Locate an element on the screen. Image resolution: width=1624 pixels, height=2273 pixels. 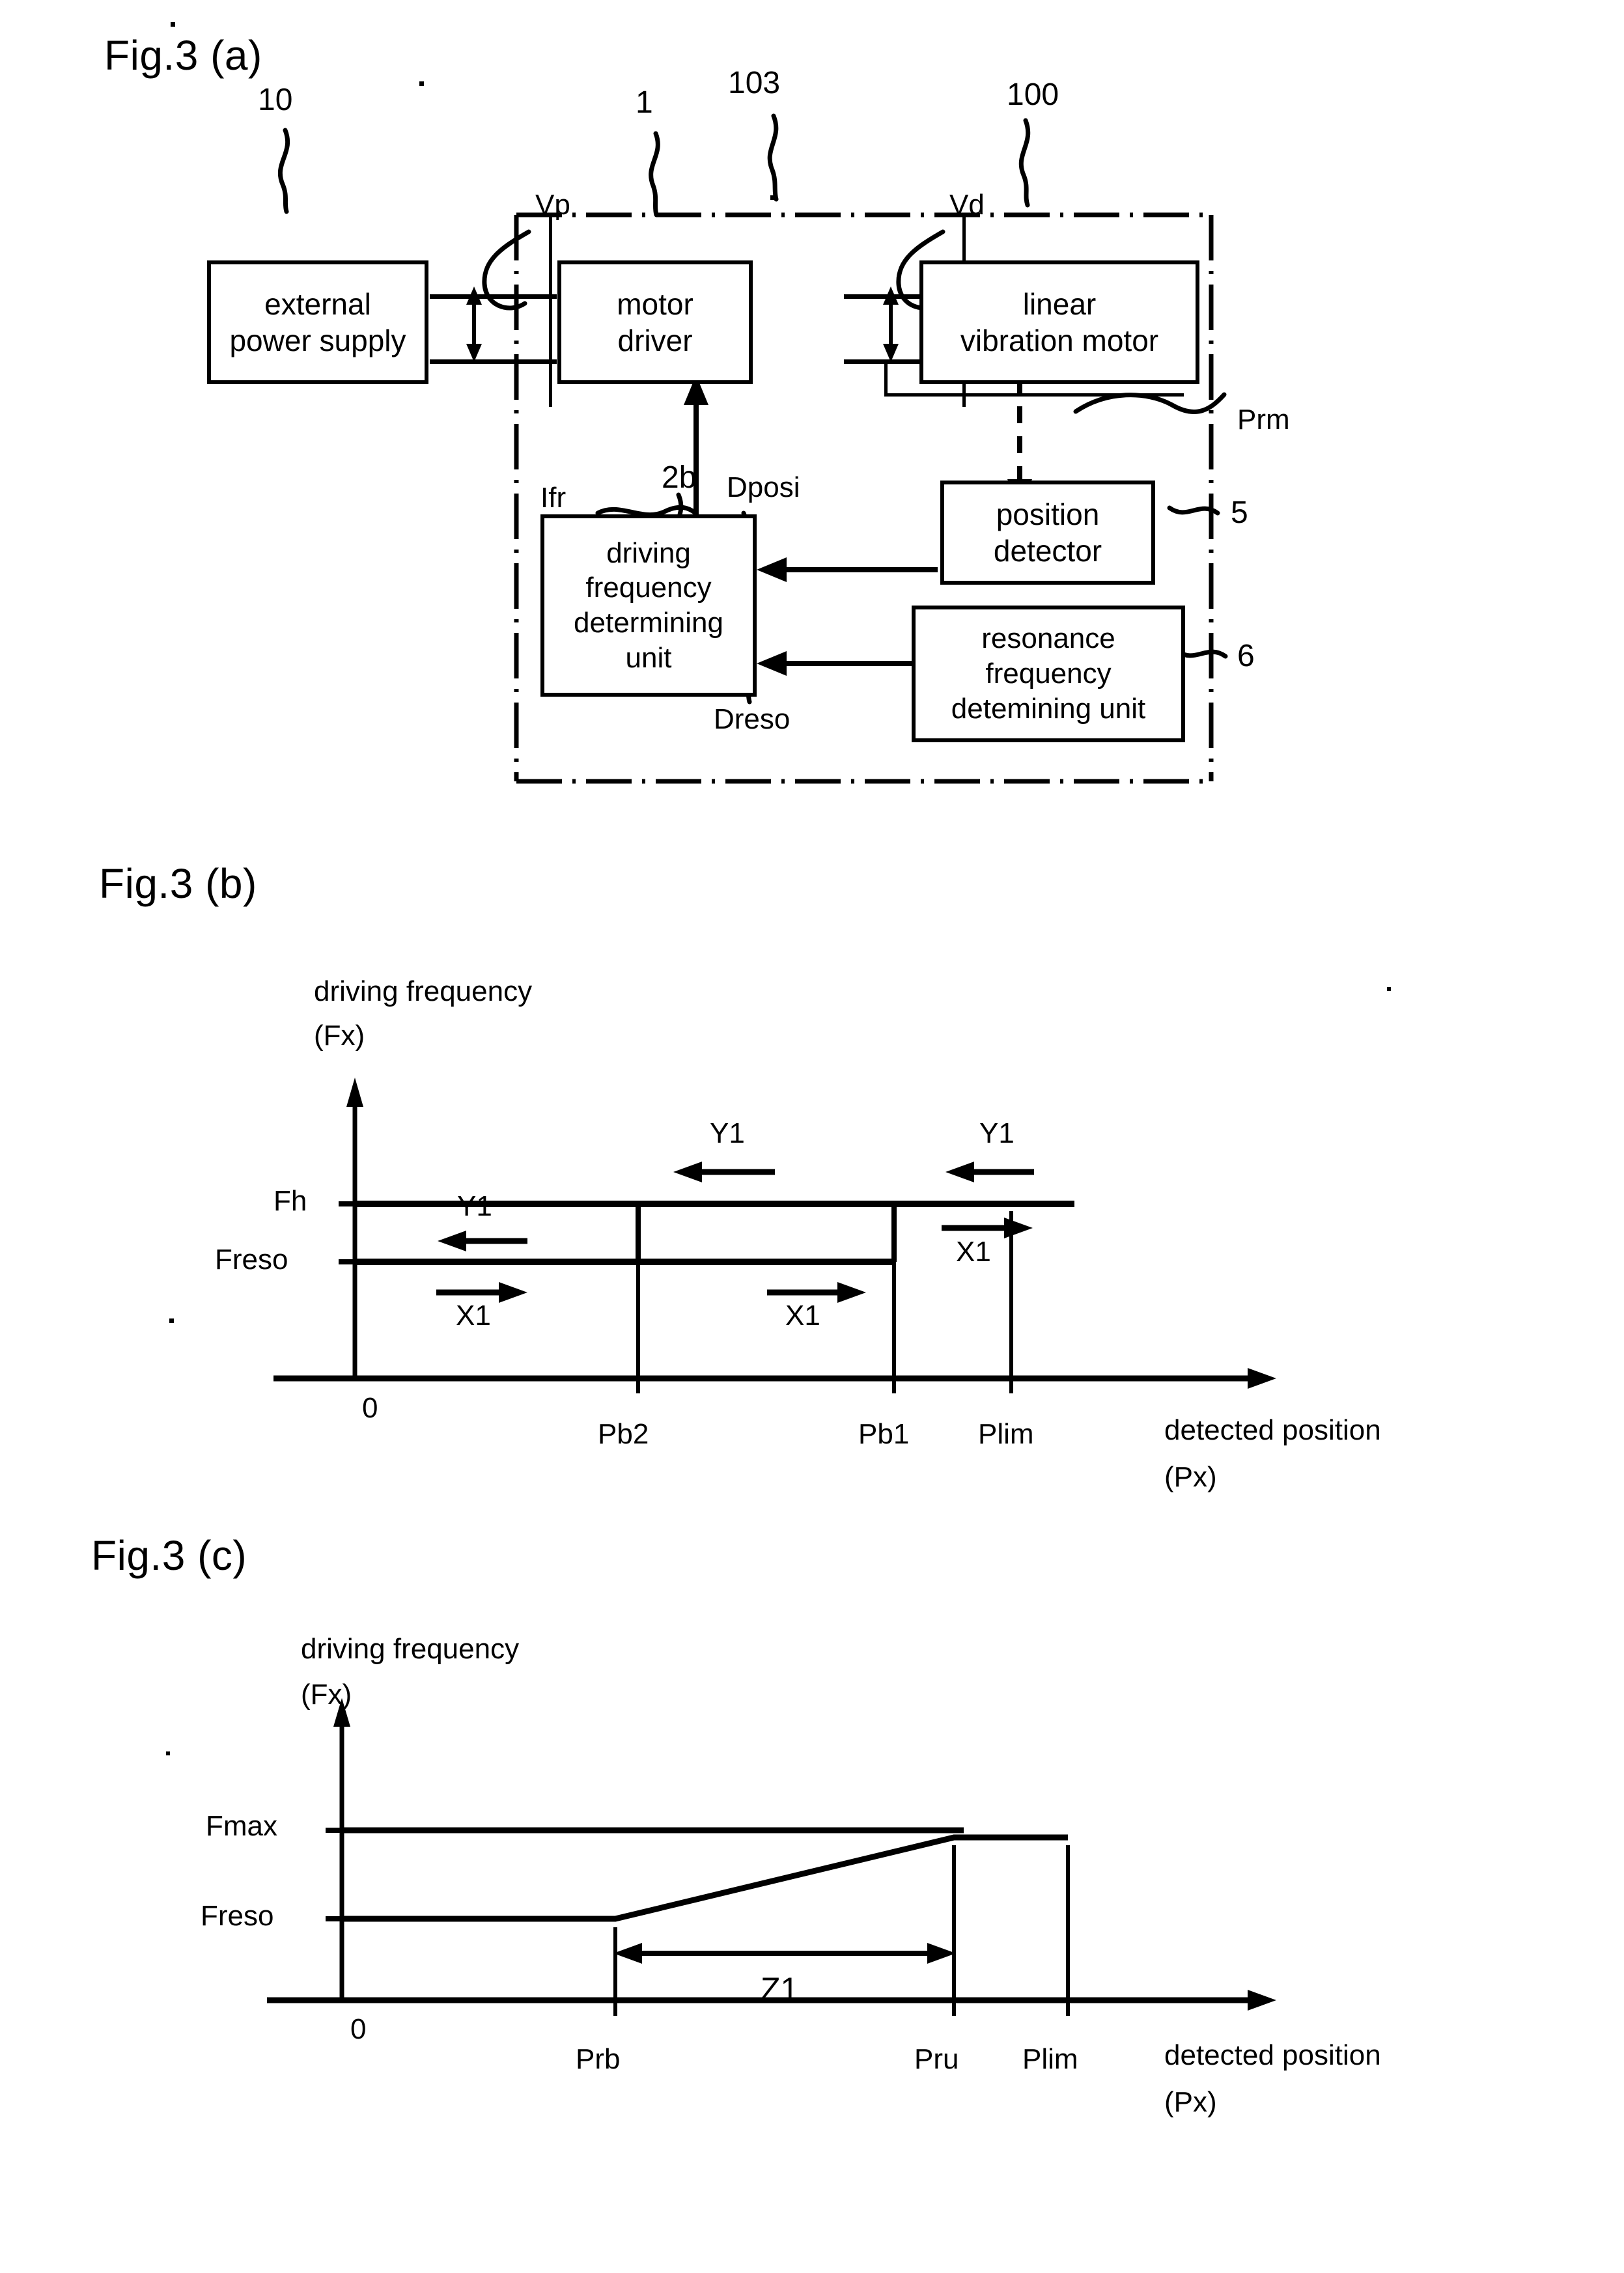
signal-label-dreso: Dreso is located at coordinates (752, 719).